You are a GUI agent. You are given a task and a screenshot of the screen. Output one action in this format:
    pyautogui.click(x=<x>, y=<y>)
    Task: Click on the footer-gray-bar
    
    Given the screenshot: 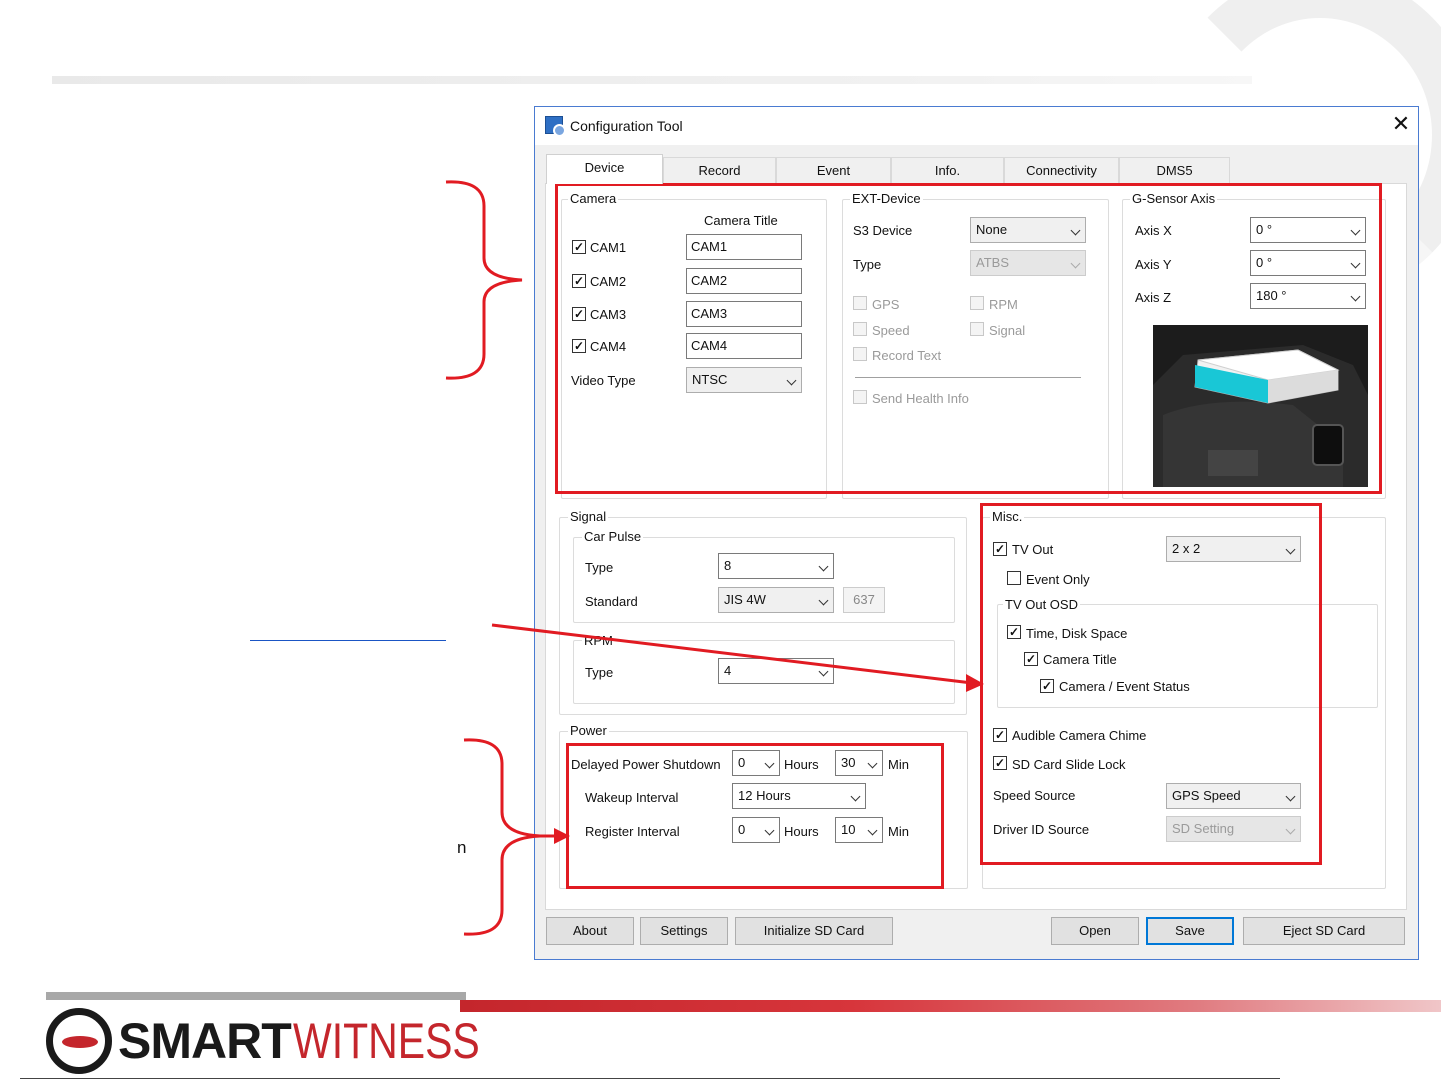 What is the action you would take?
    pyautogui.click(x=256, y=996)
    